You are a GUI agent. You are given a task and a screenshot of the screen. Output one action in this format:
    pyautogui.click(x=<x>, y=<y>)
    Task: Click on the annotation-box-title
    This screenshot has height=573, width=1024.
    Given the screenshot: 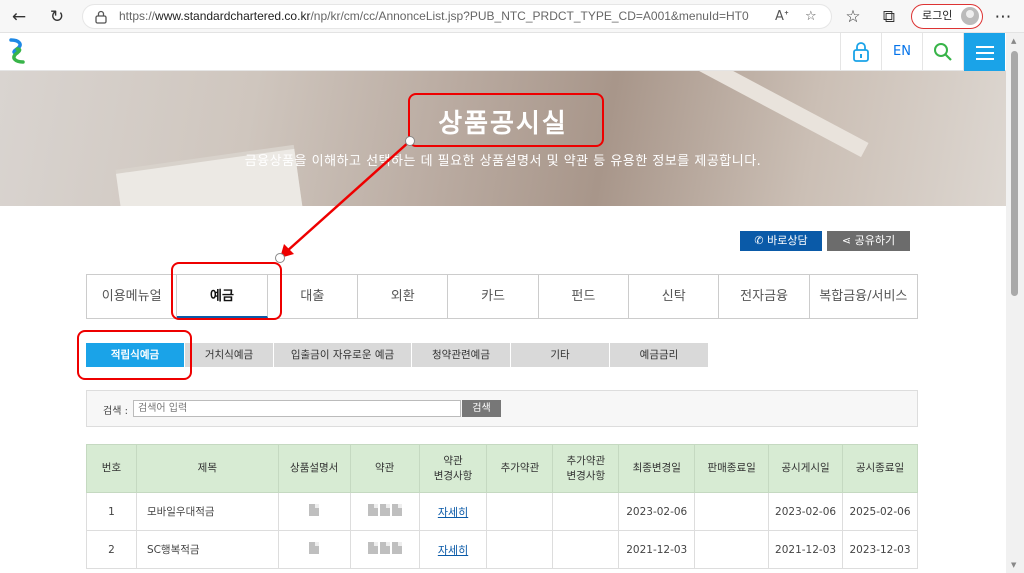 What is the action you would take?
    pyautogui.click(x=506, y=120)
    